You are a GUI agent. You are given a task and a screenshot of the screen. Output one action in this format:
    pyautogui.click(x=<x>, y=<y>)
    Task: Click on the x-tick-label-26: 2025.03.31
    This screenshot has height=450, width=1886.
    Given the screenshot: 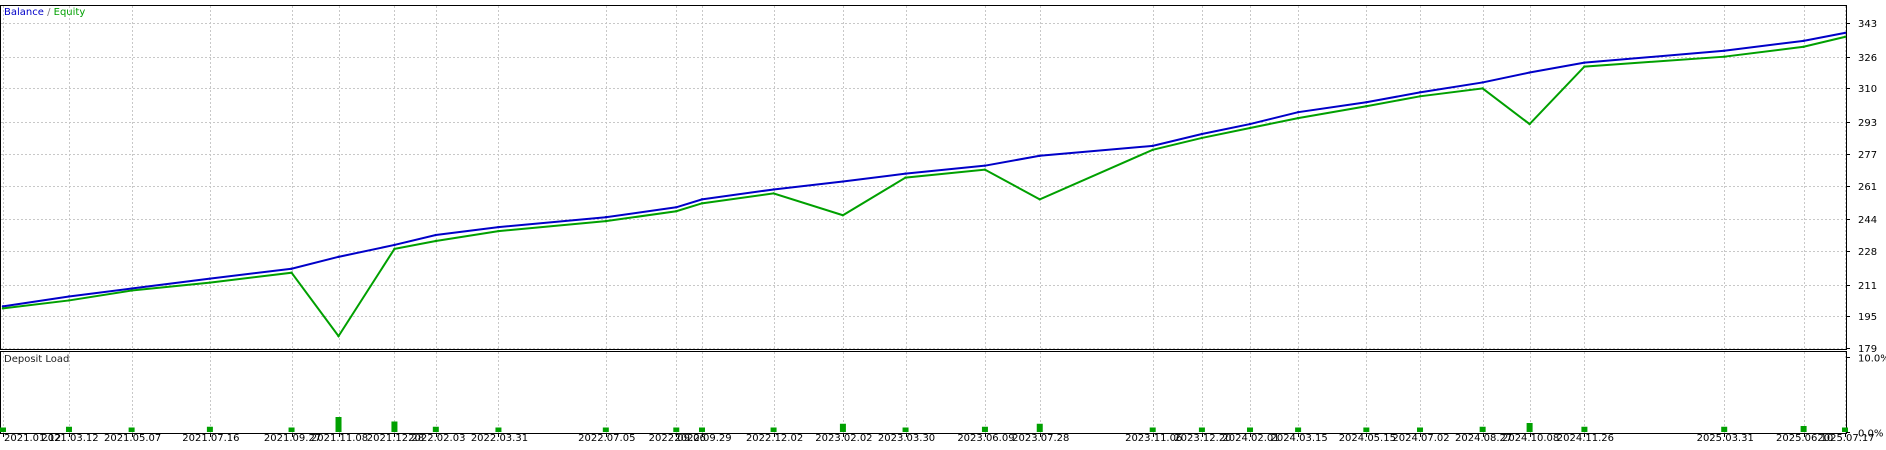 What is the action you would take?
    pyautogui.click(x=1725, y=438)
    